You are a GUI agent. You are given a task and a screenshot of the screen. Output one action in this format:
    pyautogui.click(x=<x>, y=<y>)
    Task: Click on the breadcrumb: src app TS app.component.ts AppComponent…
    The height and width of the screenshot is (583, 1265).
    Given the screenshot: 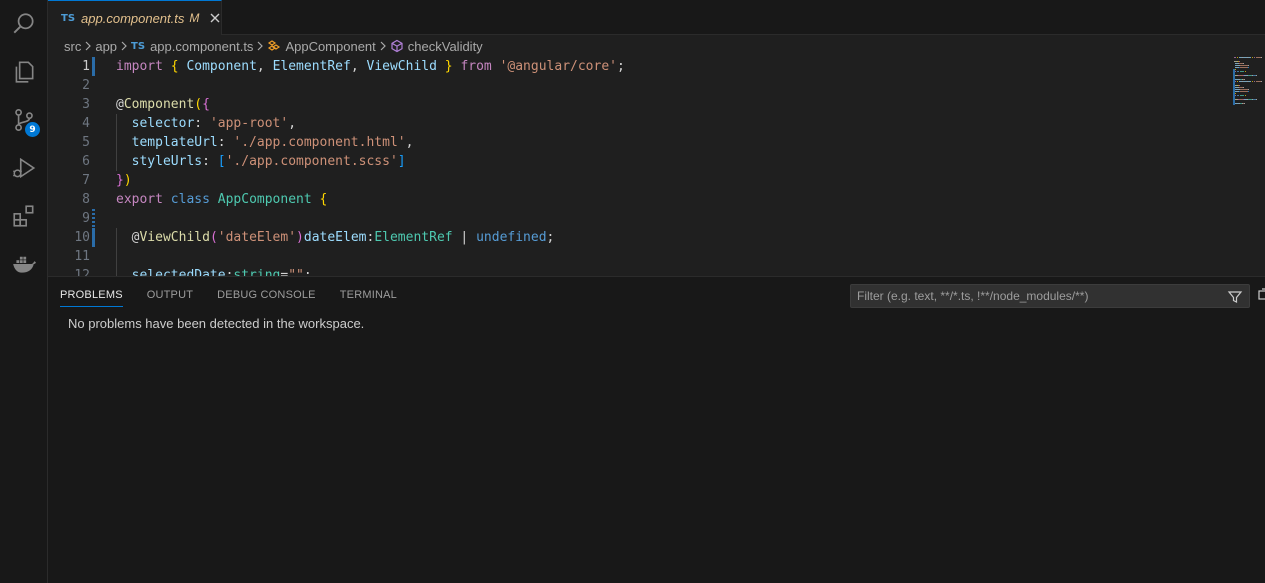 What is the action you would take?
    pyautogui.click(x=656, y=46)
    